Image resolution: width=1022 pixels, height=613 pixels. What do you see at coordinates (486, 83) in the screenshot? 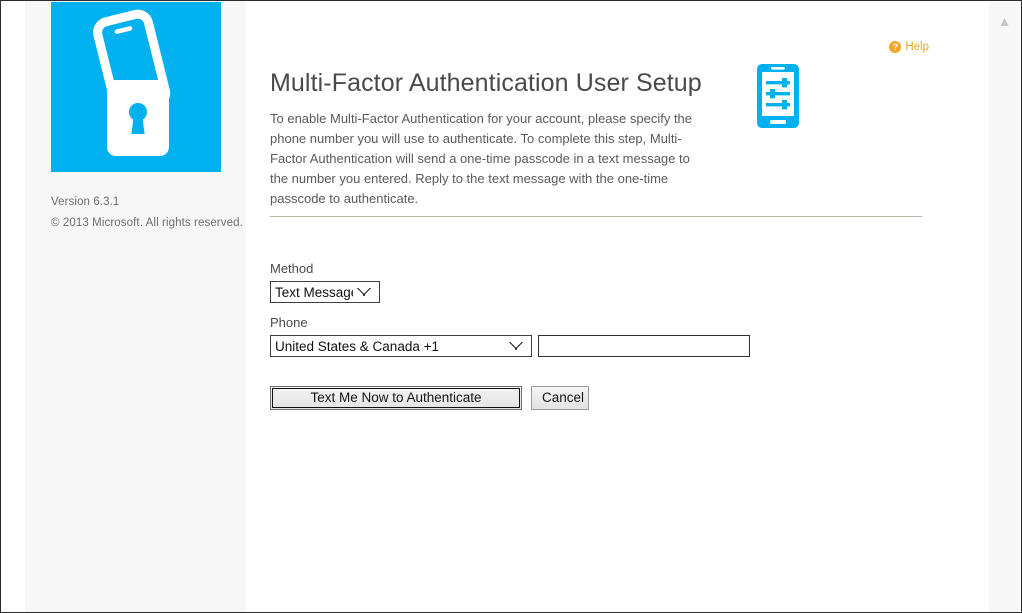
I see `page-title: Multi-Factor Authentication User Setup` at bounding box center [486, 83].